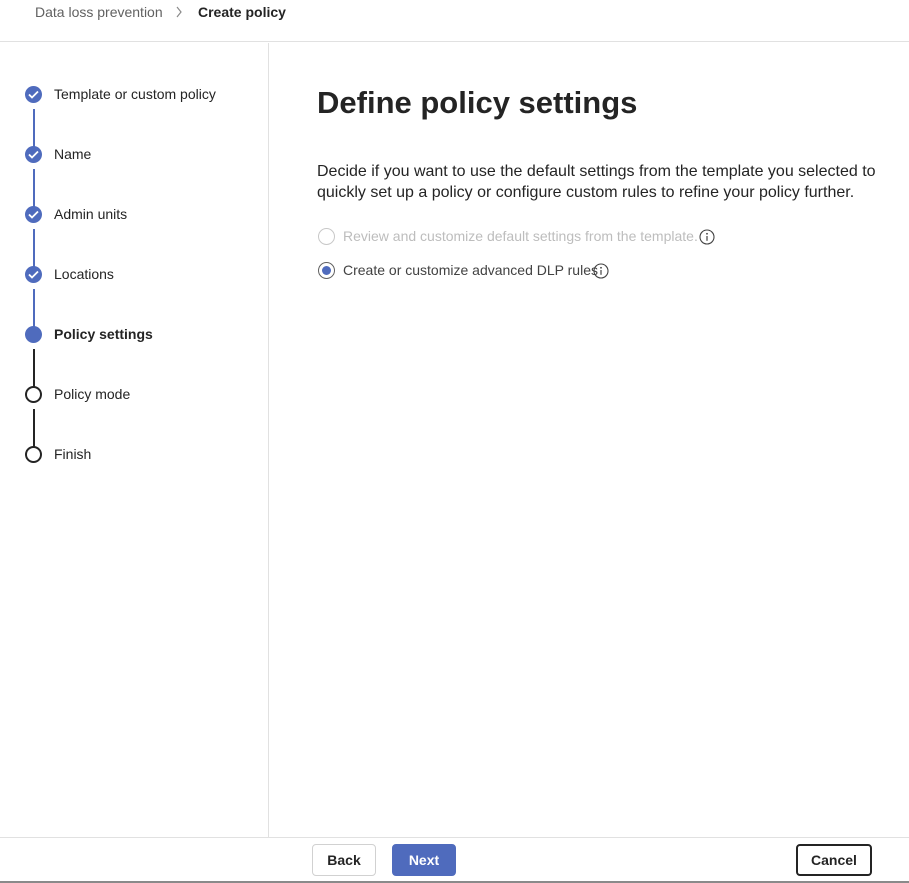 Image resolution: width=909 pixels, height=883 pixels. What do you see at coordinates (242, 12) in the screenshot?
I see `breadcrumb-current-page: Create policy` at bounding box center [242, 12].